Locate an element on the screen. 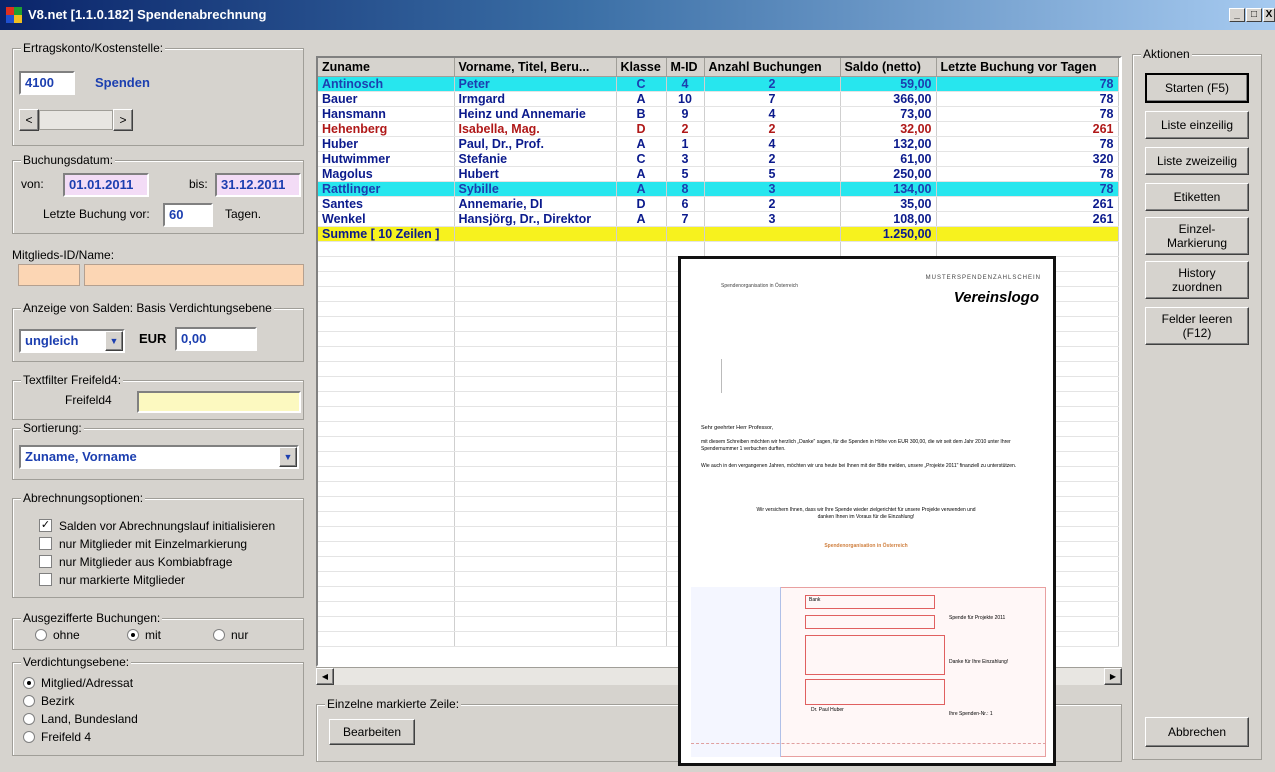  table-cell: Hansmann is located at coordinates (386, 114).